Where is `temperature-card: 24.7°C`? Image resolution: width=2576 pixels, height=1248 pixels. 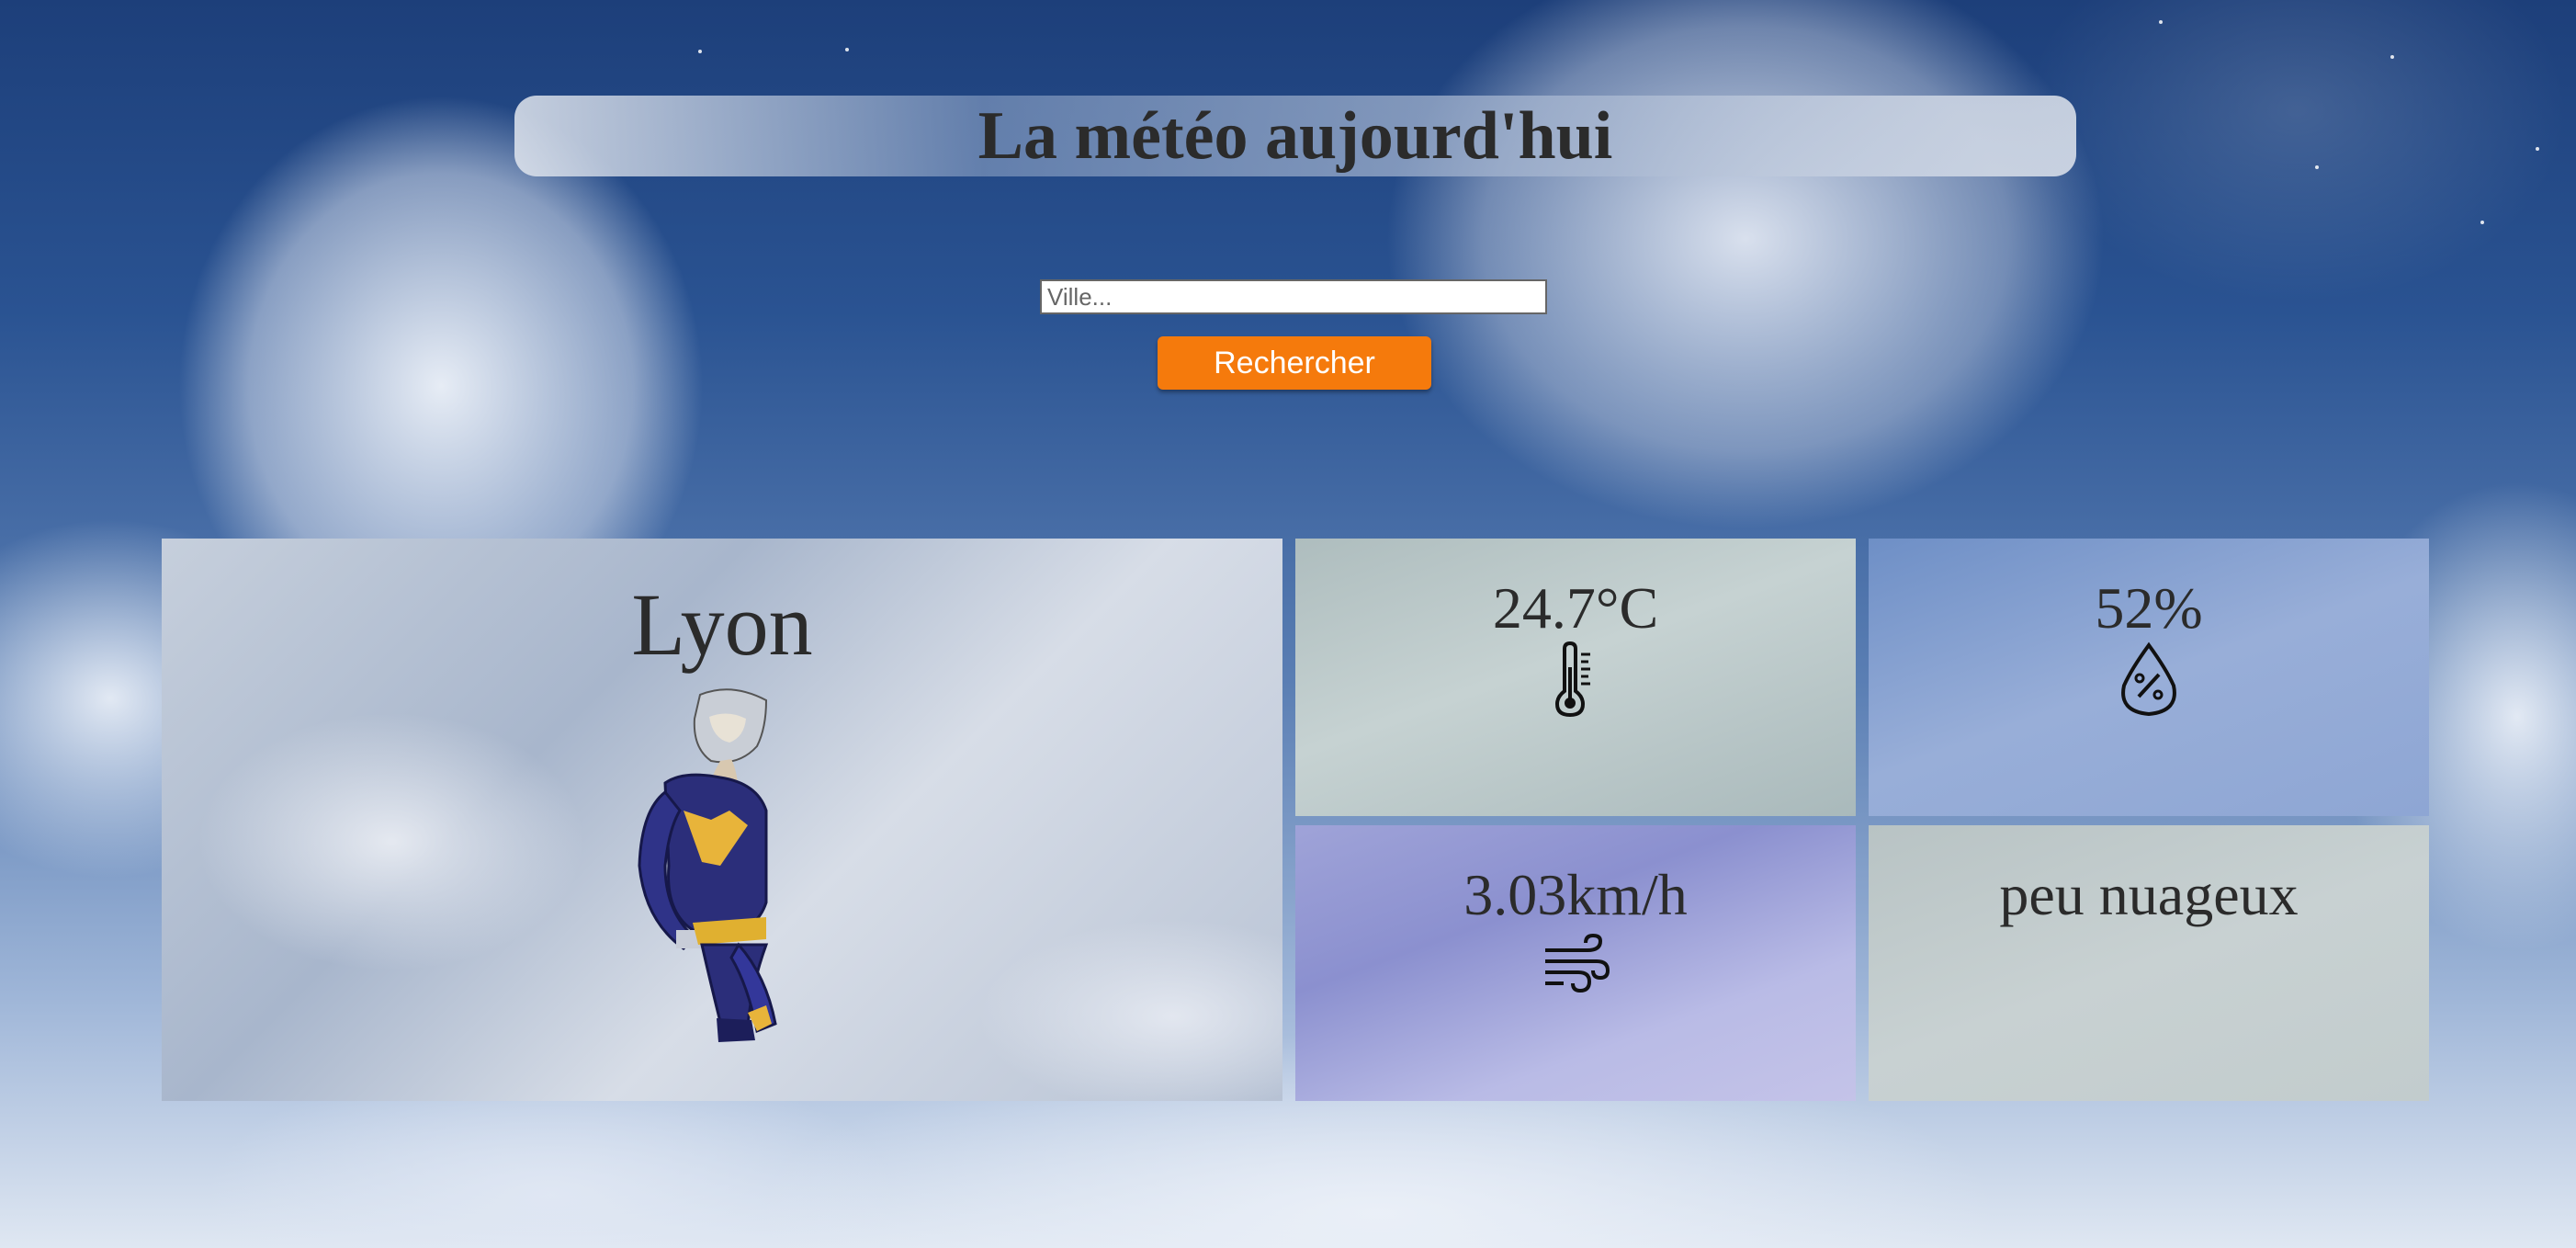
temperature-card: 24.7°C is located at coordinates (1575, 677).